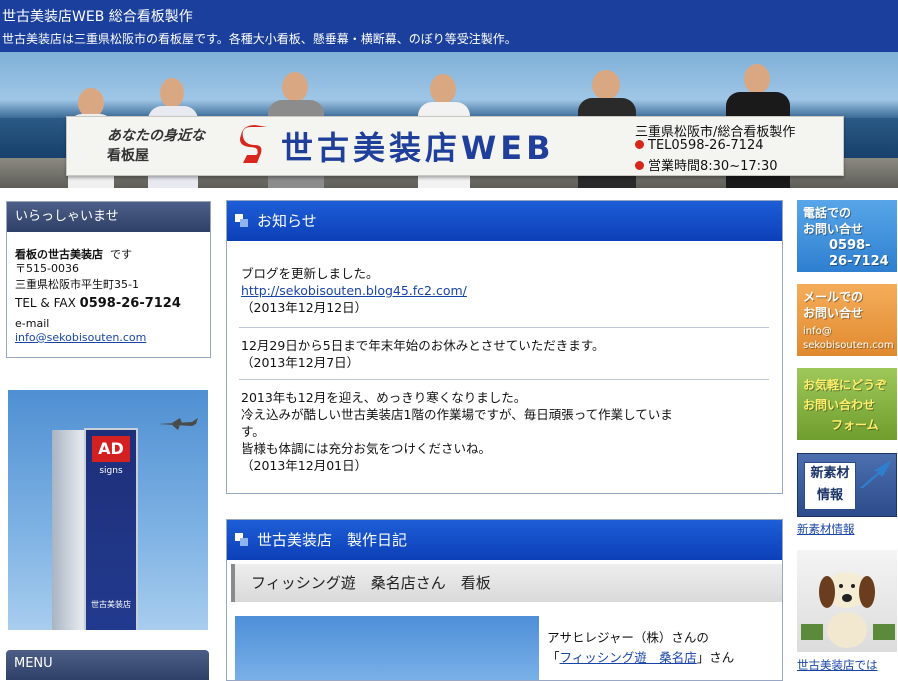  What do you see at coordinates (713, 166) in the screenshot?
I see `sign-hours: 営業時間8:30~17:30` at bounding box center [713, 166].